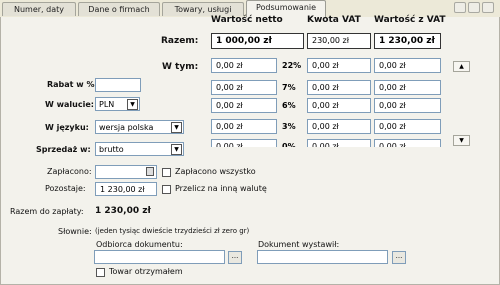 This screenshot has height=285, width=500. What do you see at coordinates (159, 257) in the screenshot?
I see `odbiorca-input` at bounding box center [159, 257].